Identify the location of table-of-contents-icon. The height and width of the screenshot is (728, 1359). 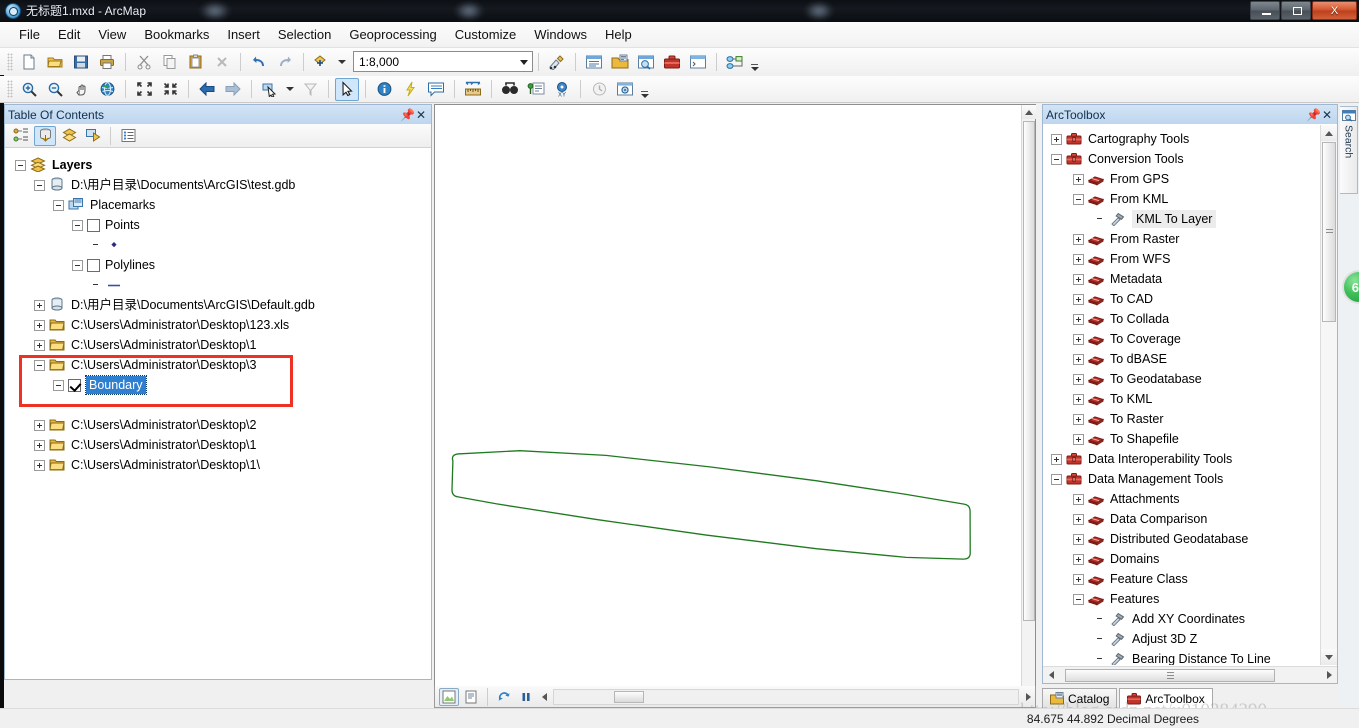
(594, 61).